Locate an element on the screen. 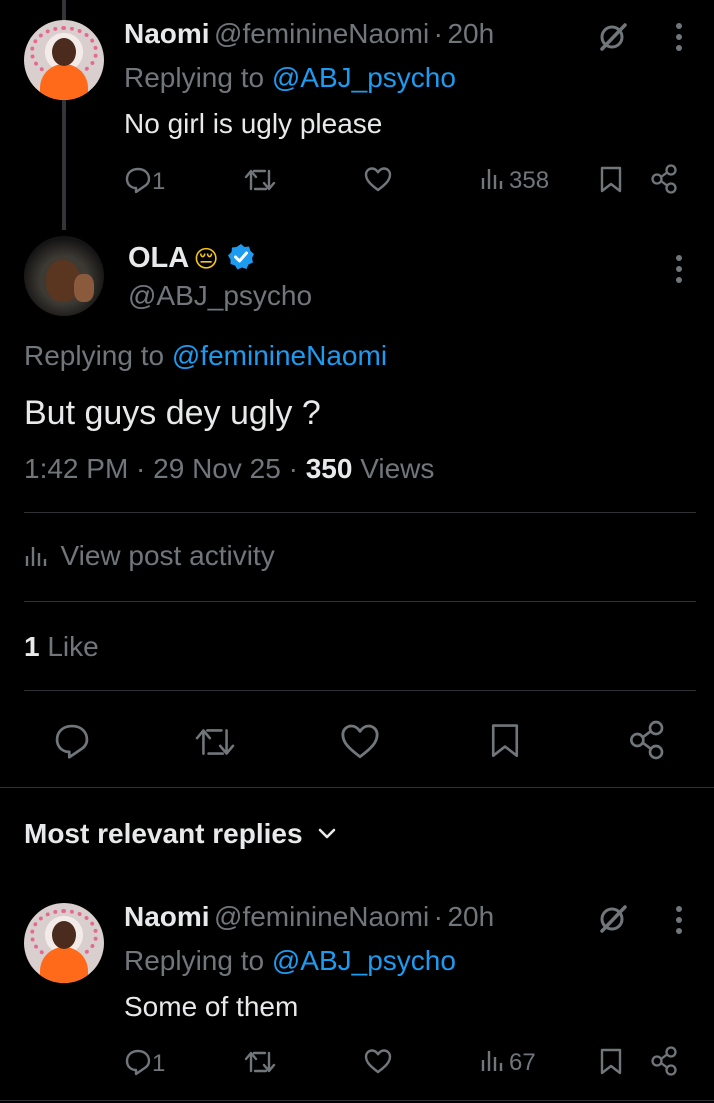 The image size is (714, 1103). views-label: Views is located at coordinates (397, 468).